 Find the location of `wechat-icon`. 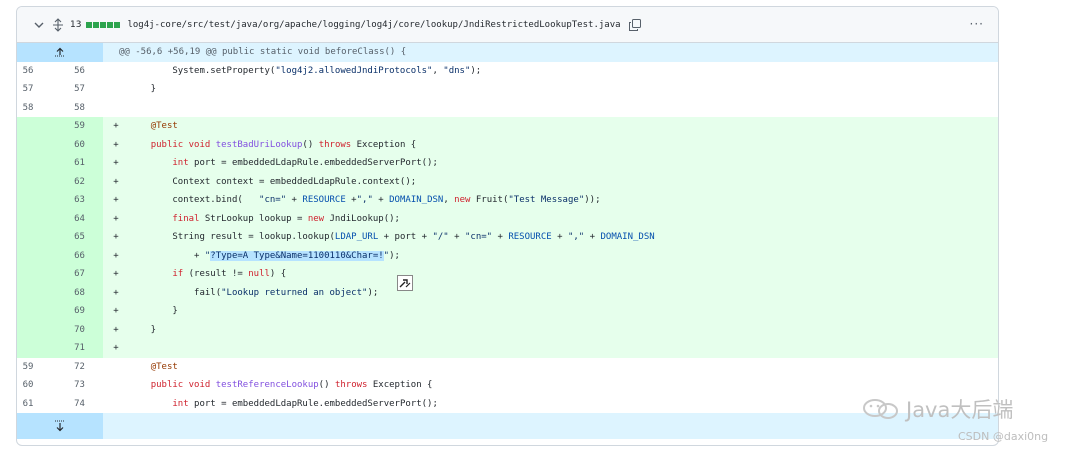

wechat-icon is located at coordinates (880, 409).